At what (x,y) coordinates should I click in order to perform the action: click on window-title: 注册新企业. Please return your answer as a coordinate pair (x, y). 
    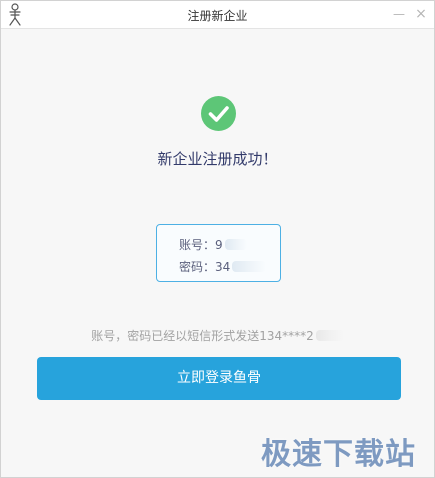
    Looking at the image, I should click on (217, 16).